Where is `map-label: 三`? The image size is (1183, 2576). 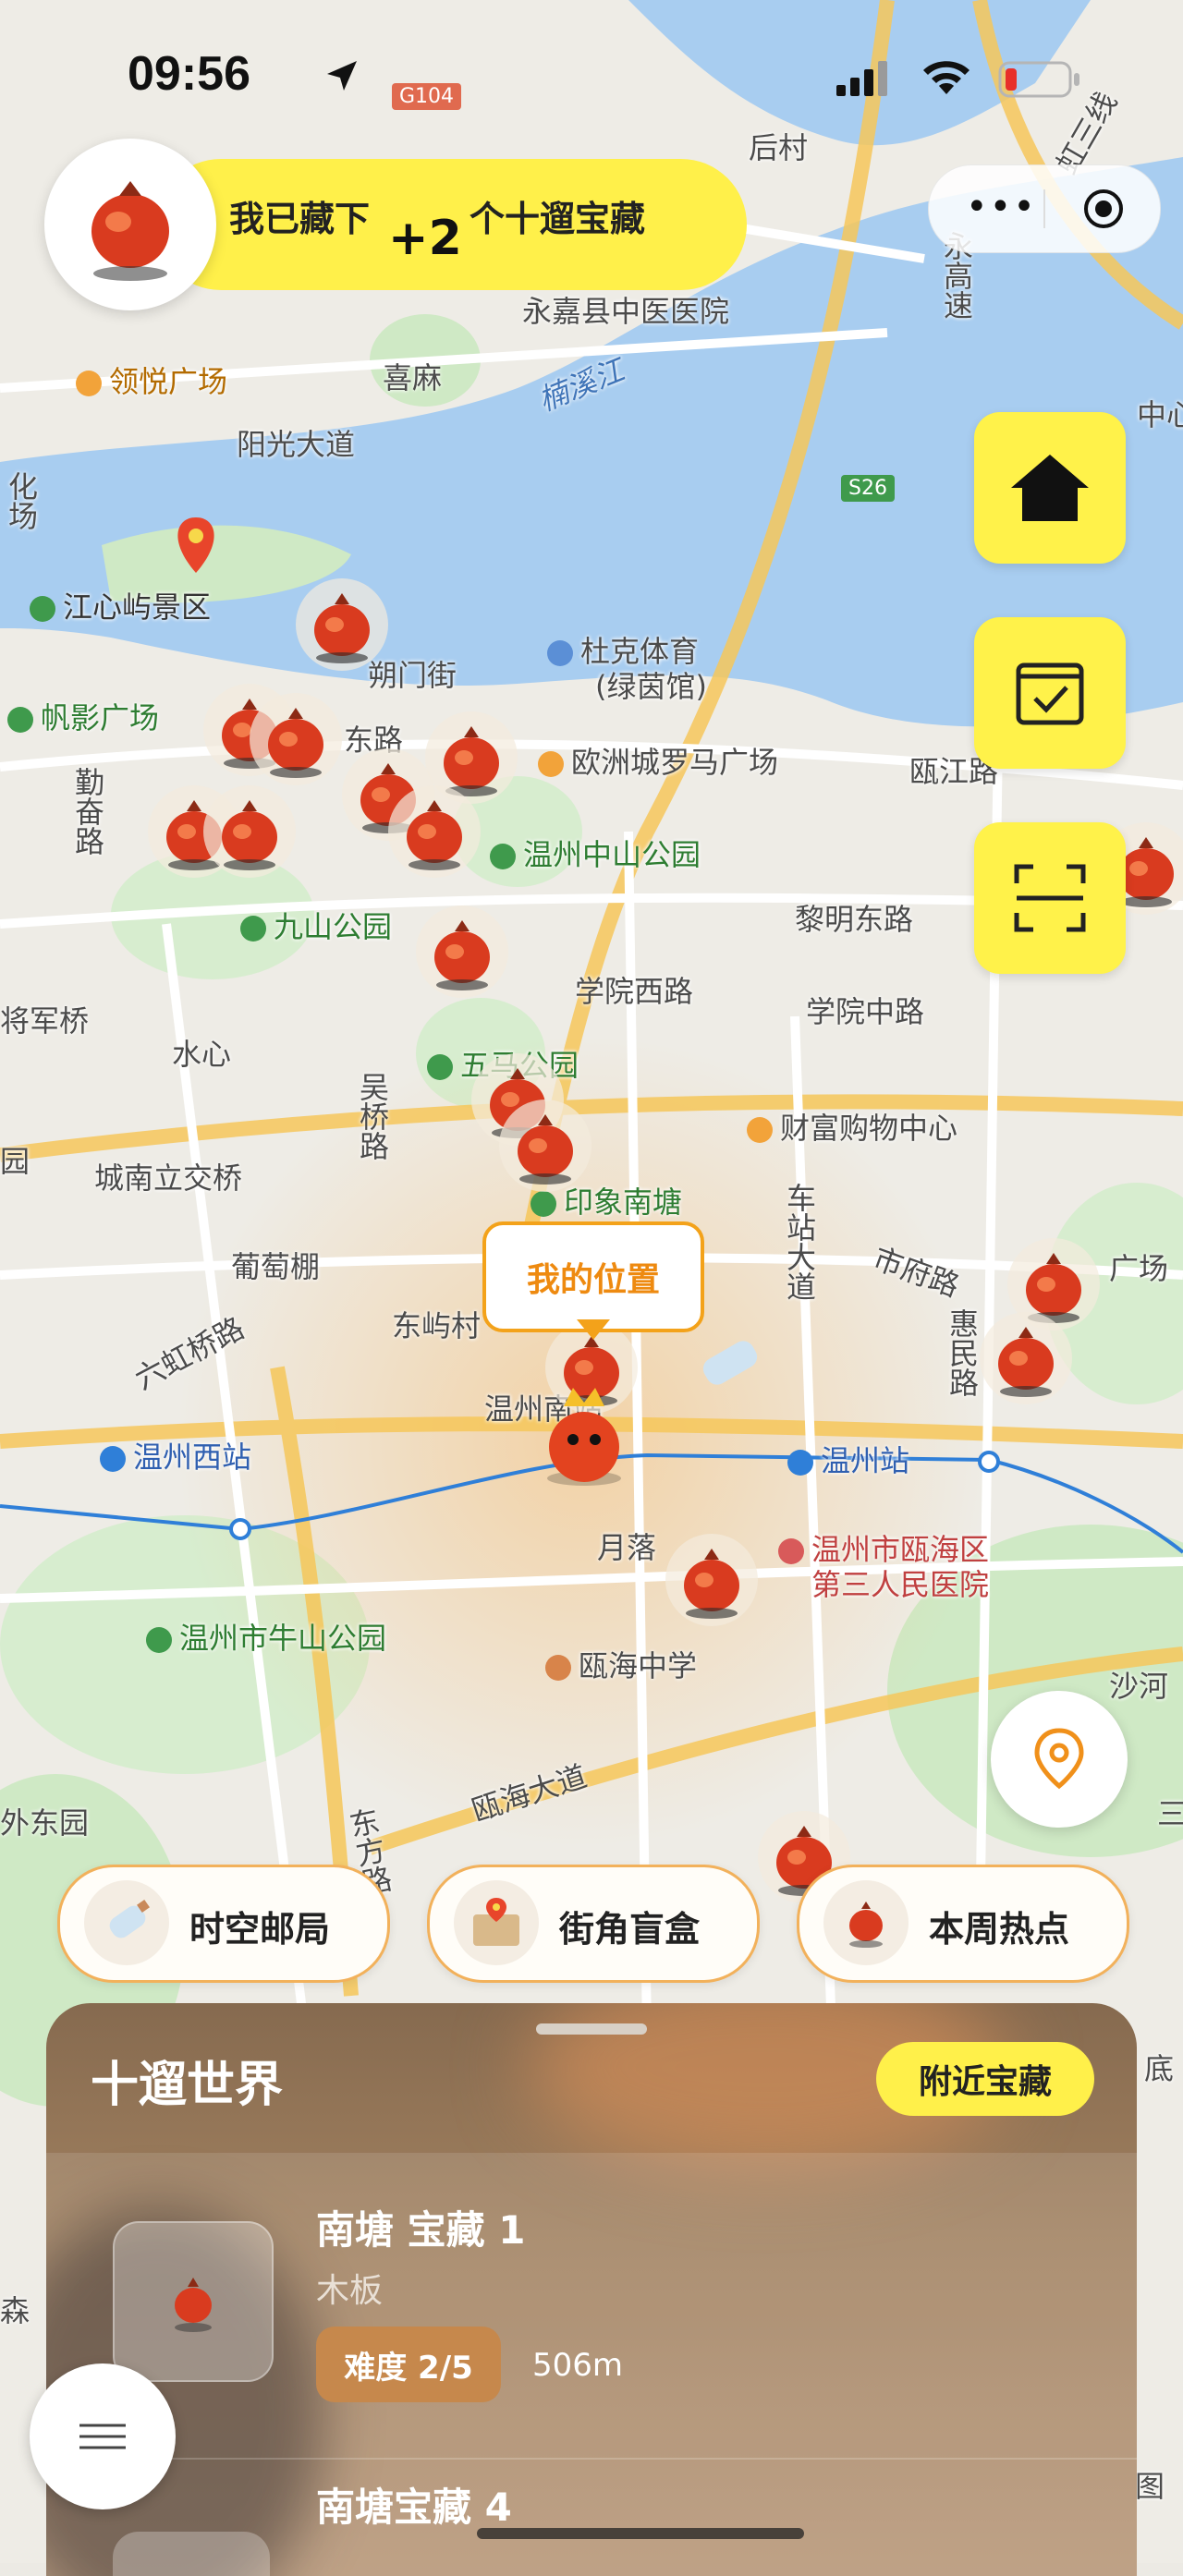 map-label: 三 is located at coordinates (1170, 1813).